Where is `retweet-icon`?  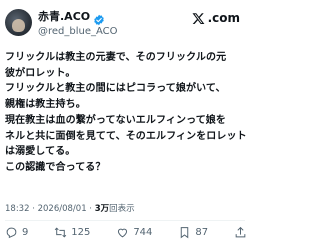 retweet-icon is located at coordinates (61, 232).